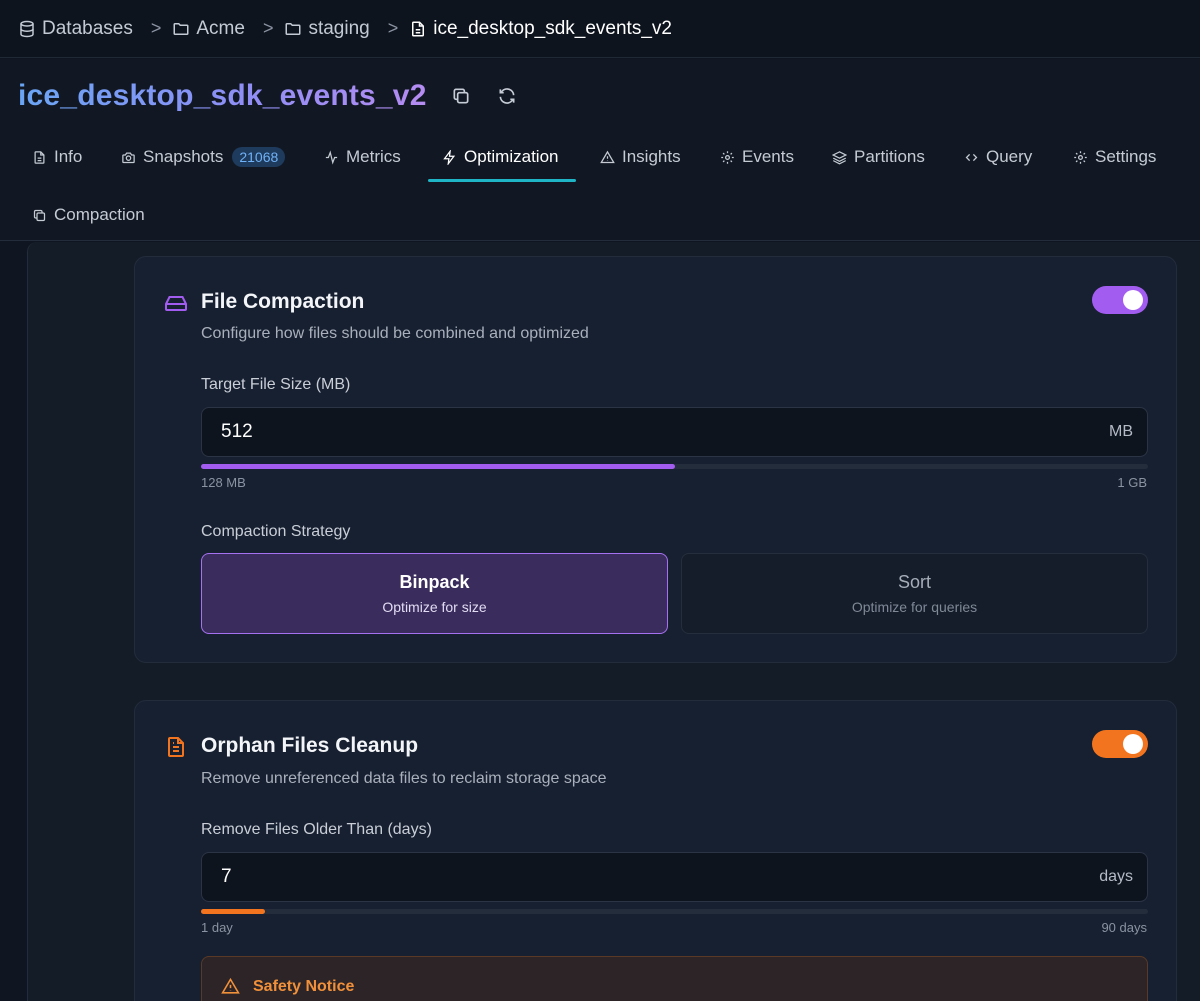  I want to click on tab-partitions: Partitions, so click(878, 157).